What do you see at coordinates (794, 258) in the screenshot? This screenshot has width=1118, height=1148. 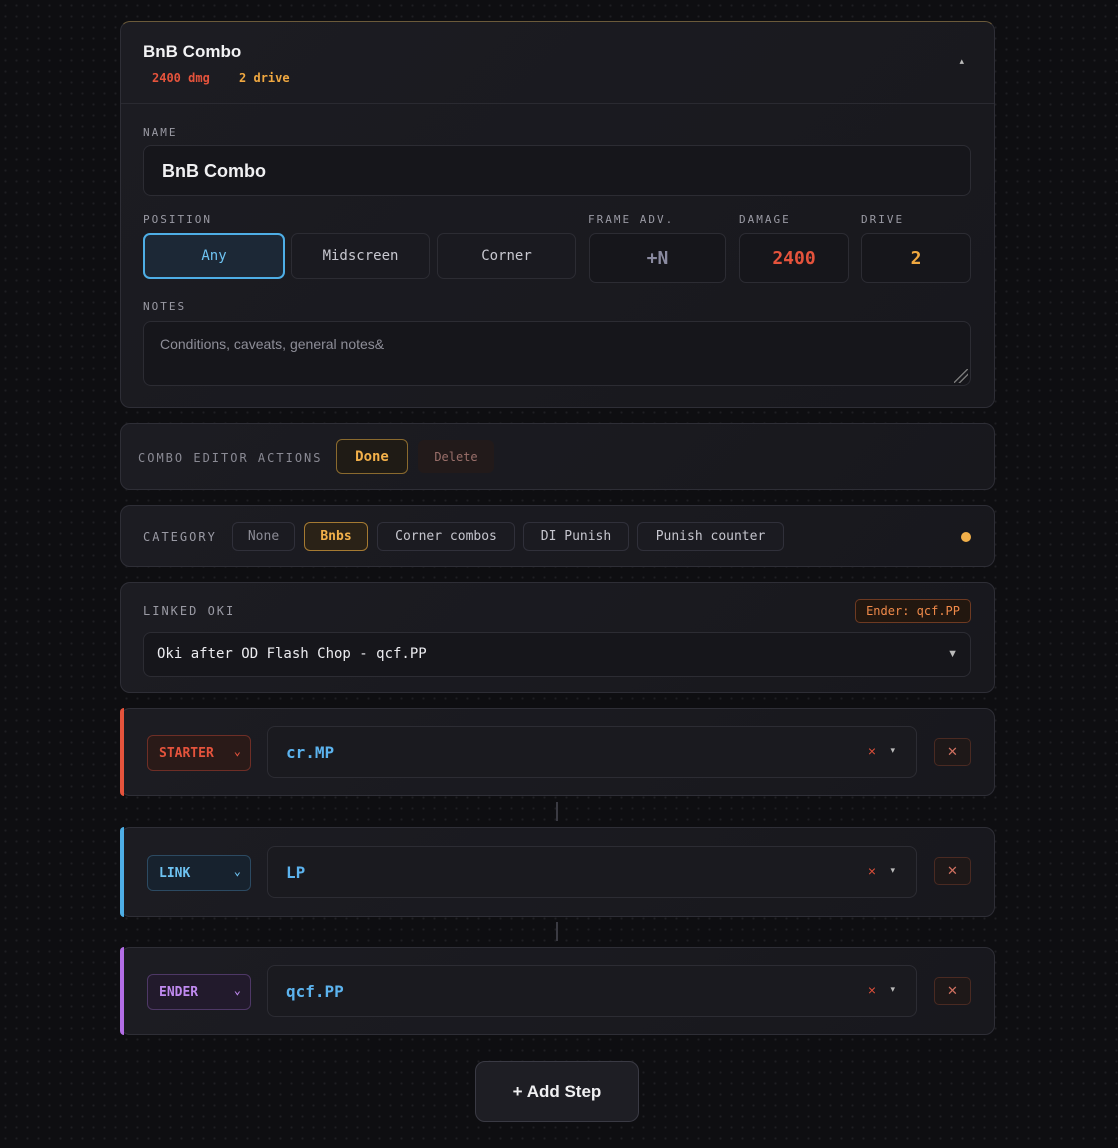 I see `damage-input: 2400` at bounding box center [794, 258].